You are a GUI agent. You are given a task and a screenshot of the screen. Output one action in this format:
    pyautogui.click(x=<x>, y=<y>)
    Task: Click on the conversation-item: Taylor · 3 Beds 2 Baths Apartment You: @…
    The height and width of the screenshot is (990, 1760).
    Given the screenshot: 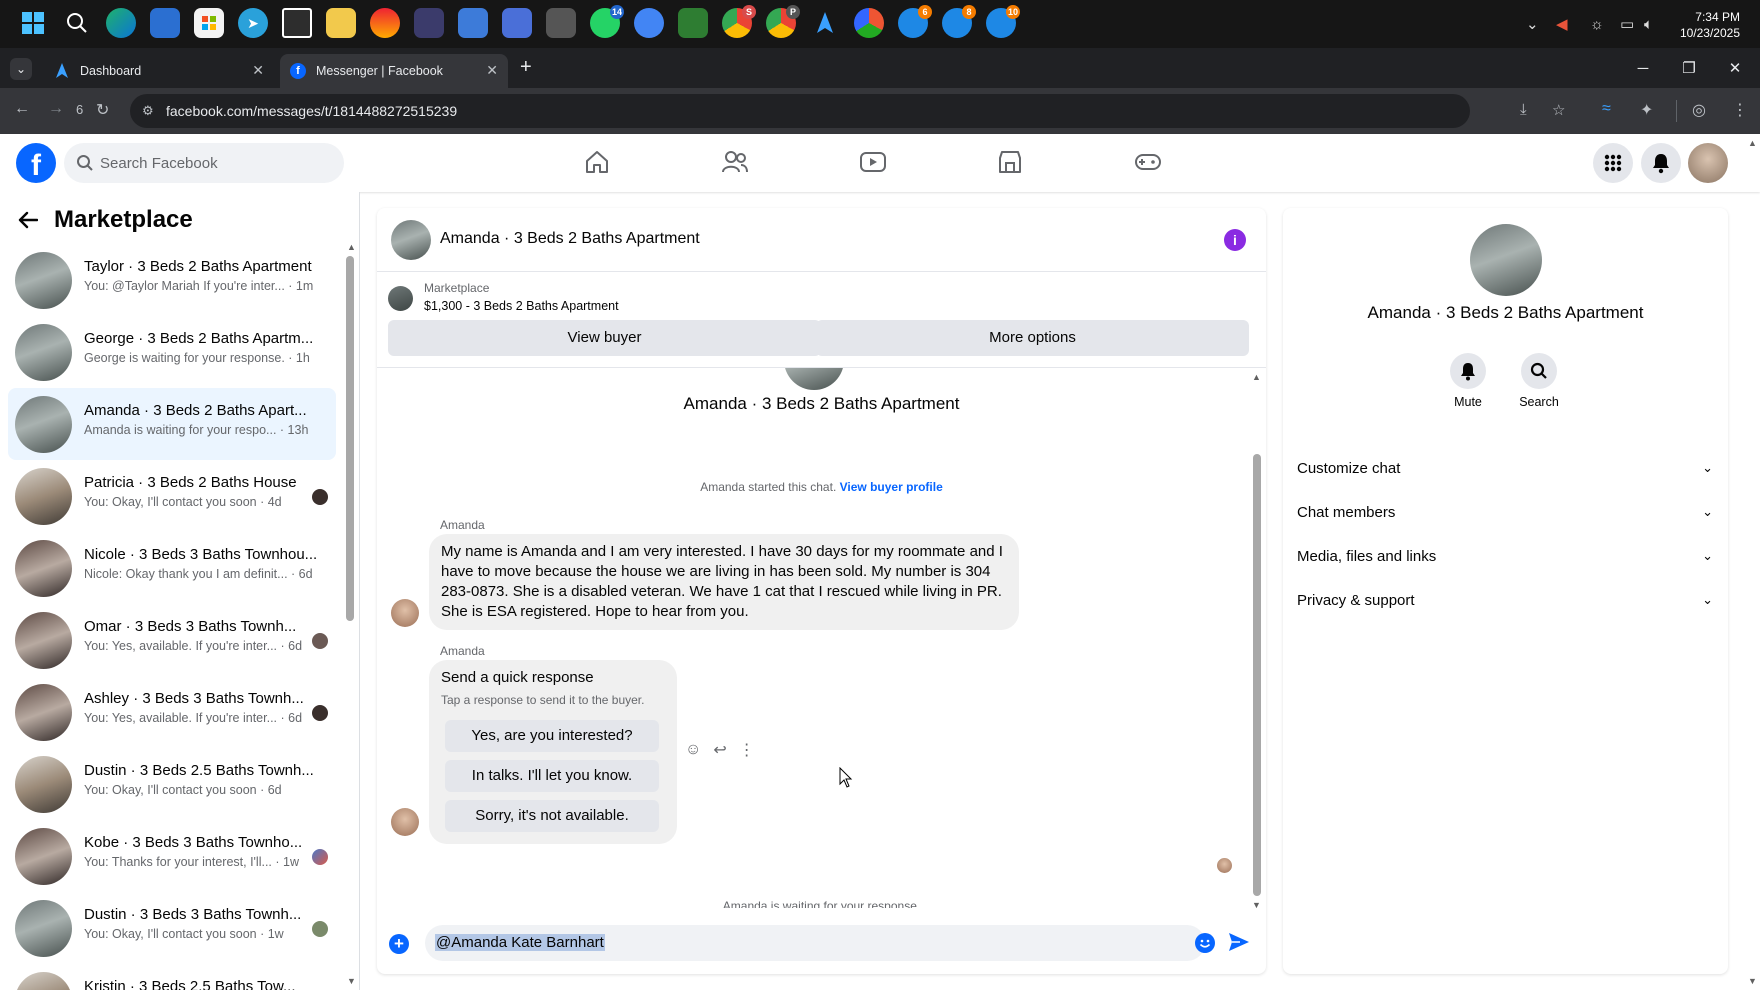 What is the action you would take?
    pyautogui.click(x=172, y=280)
    